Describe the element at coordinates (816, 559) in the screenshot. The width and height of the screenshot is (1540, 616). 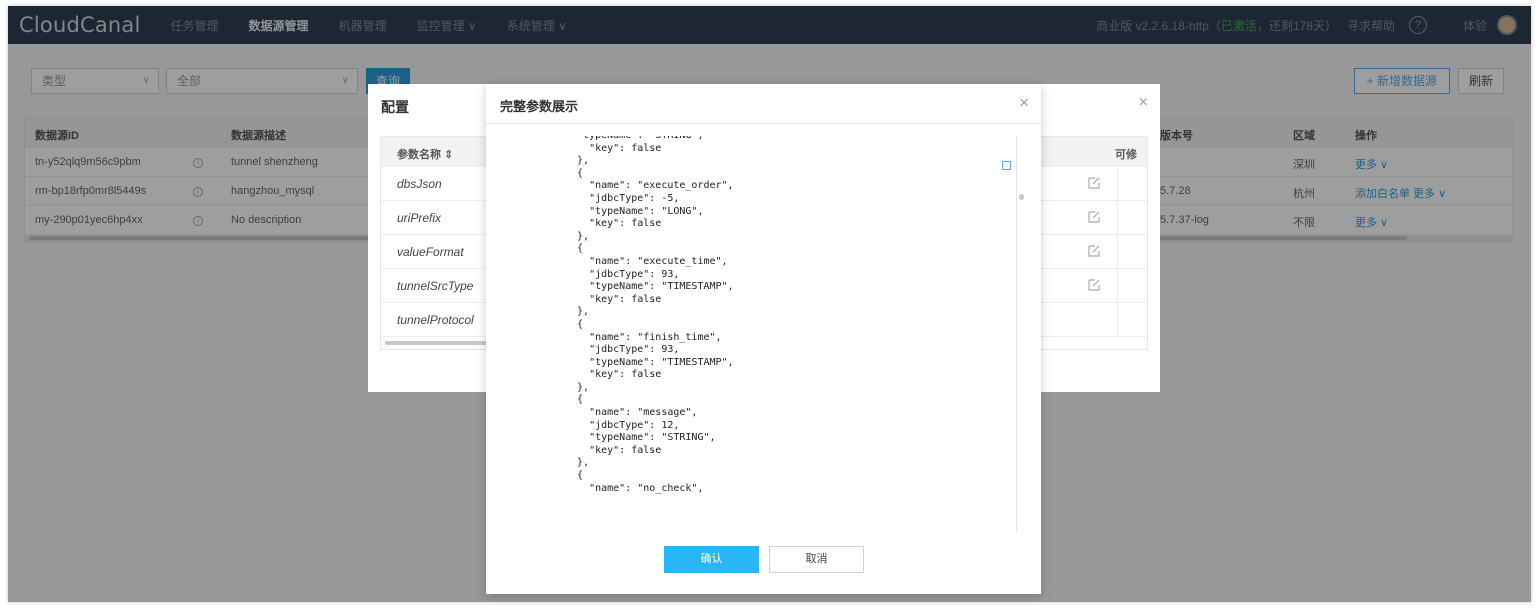
I see `cancel-button: 取消` at that location.